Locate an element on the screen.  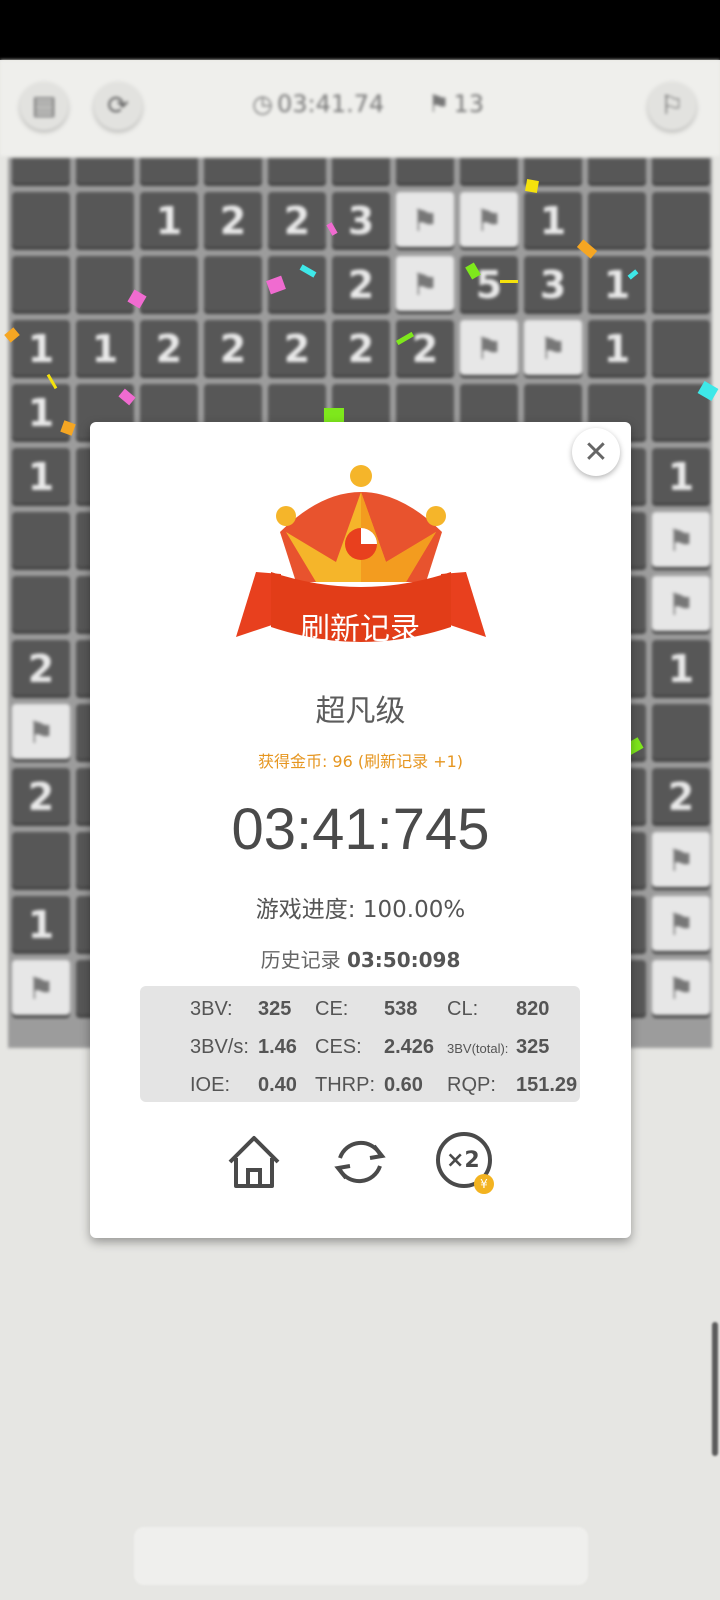
flag-outline-icon: ⚐ is located at coordinates (672, 106).